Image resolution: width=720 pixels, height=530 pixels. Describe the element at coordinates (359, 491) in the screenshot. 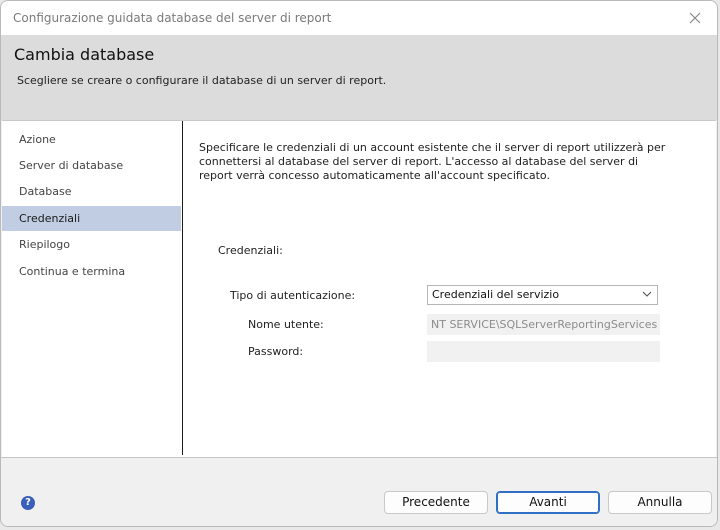

I see `wizard-footer: ? Precedente Avanti Annulla` at that location.